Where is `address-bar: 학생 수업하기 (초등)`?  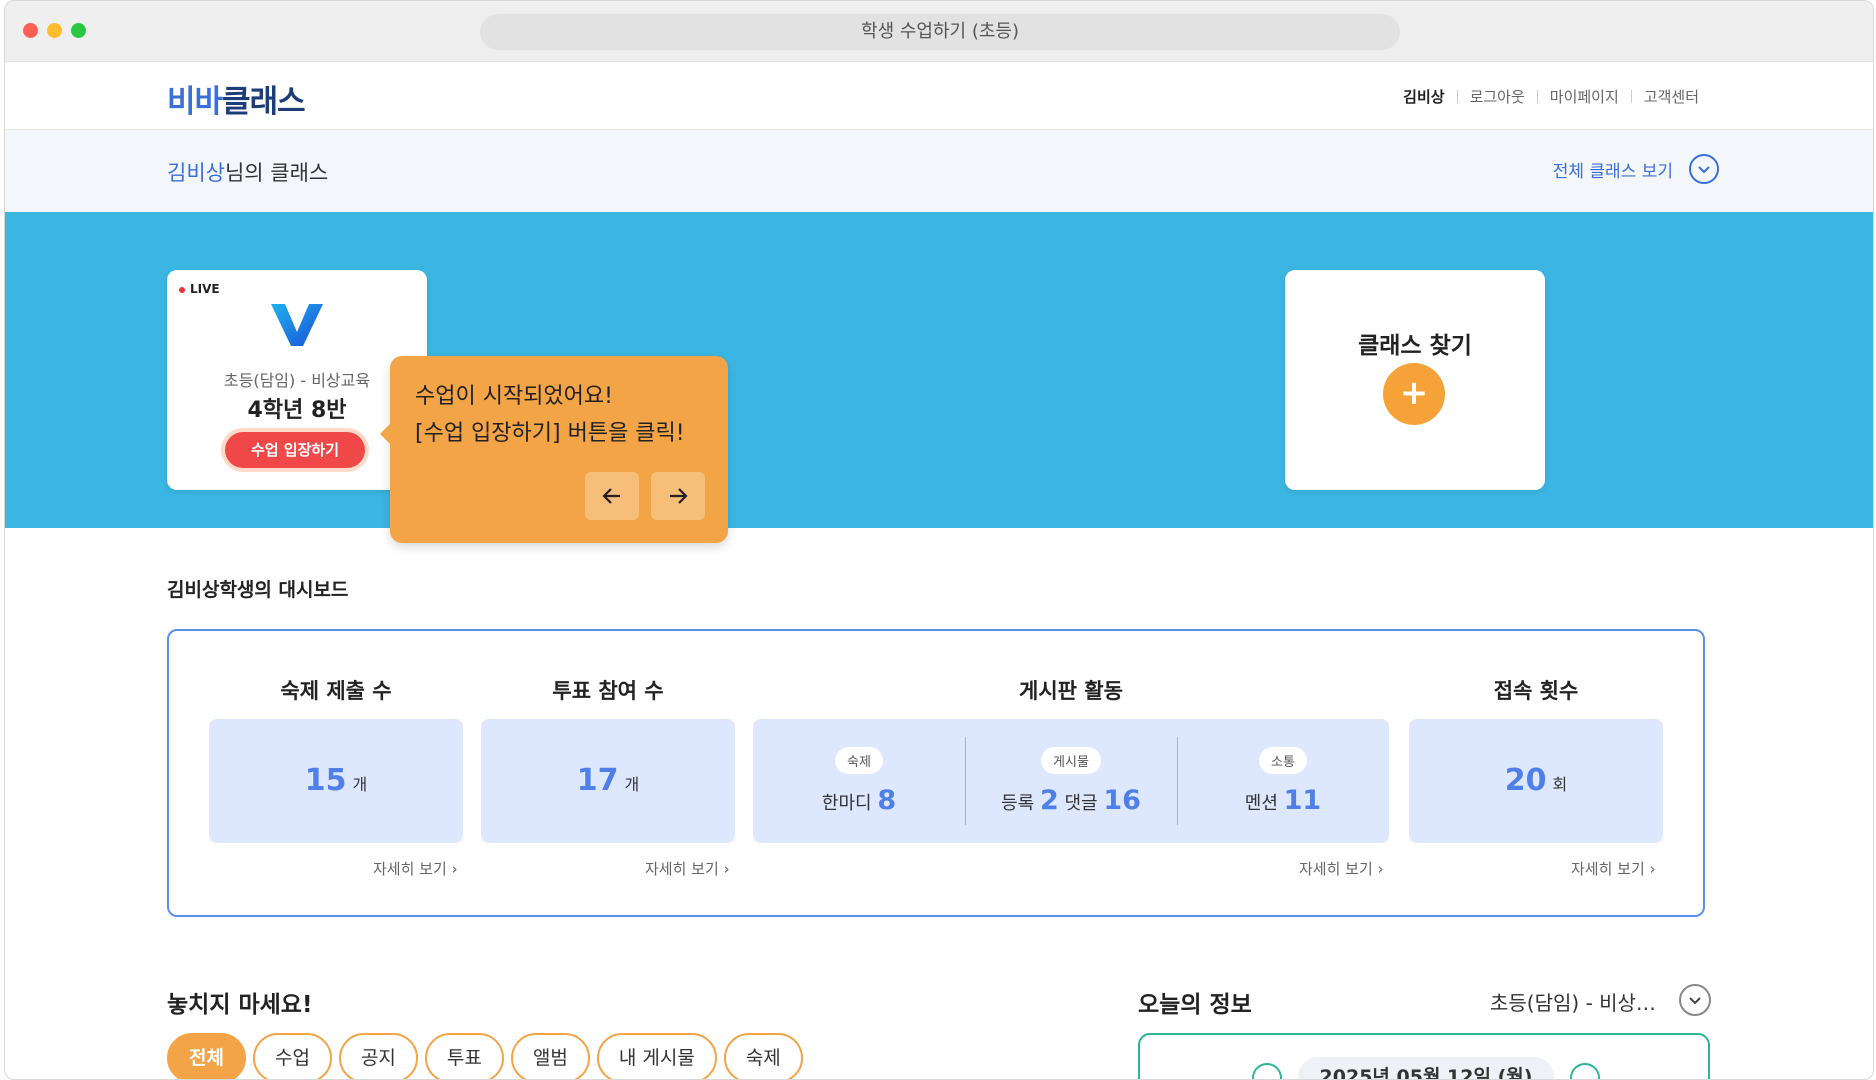
address-bar: 학생 수업하기 (초등) is located at coordinates (940, 32).